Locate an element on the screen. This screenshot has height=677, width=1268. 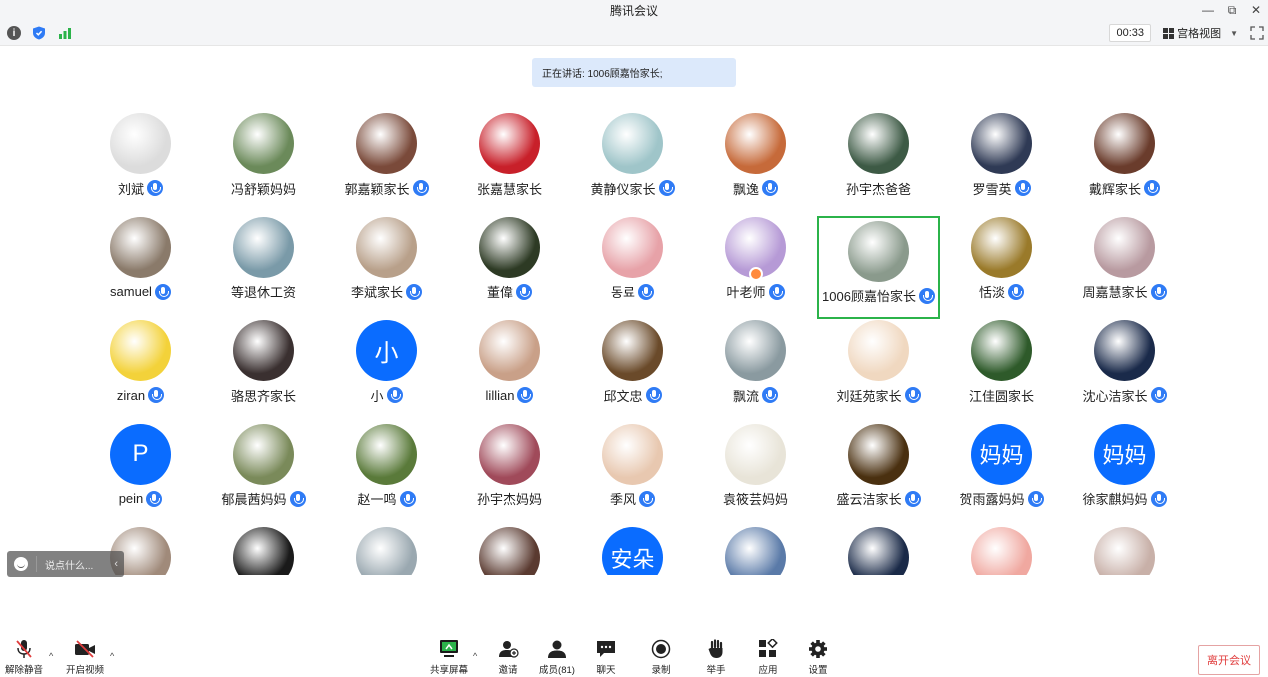
hand-icon is located at coordinates (715, 648).